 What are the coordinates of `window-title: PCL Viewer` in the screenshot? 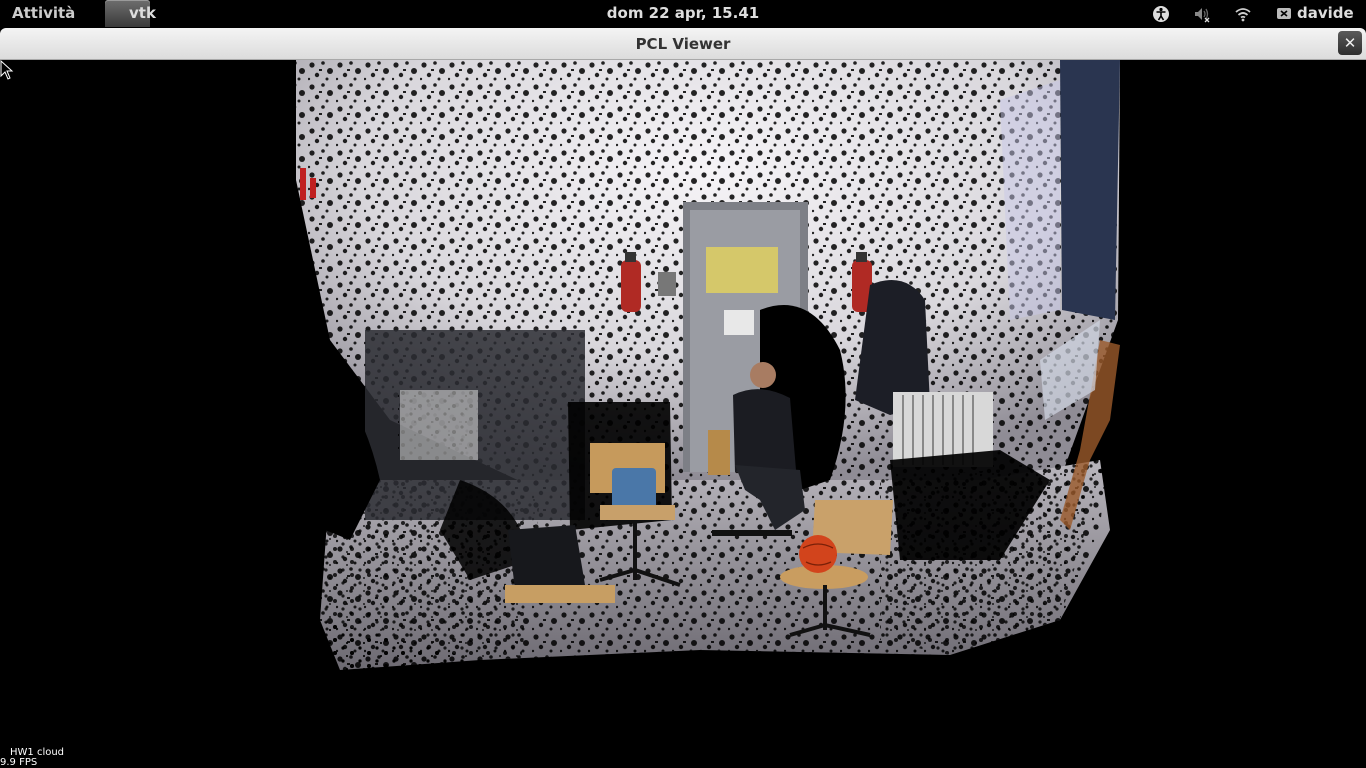 It's located at (683, 44).